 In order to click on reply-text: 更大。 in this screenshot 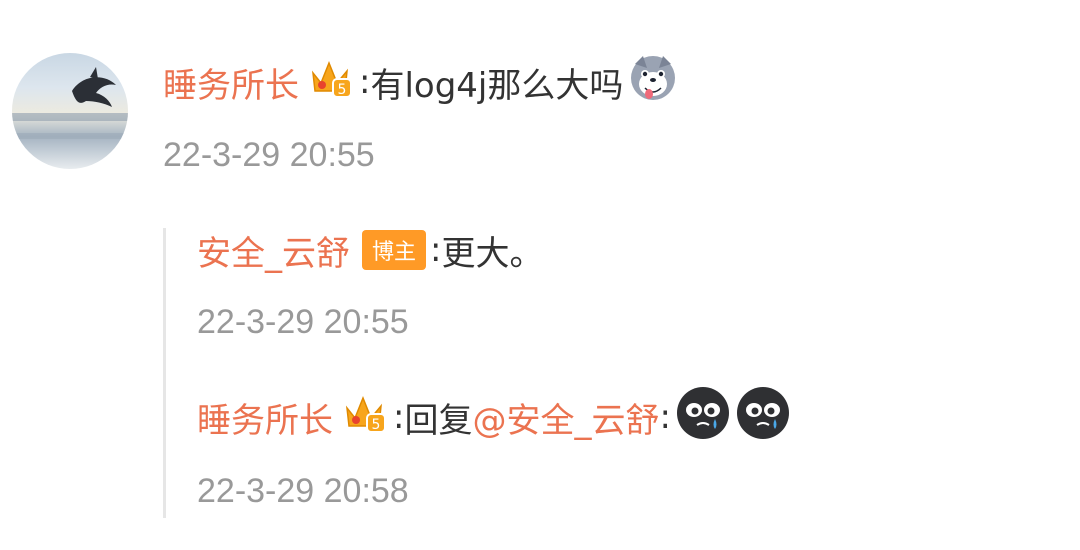, I will do `click(492, 253)`.